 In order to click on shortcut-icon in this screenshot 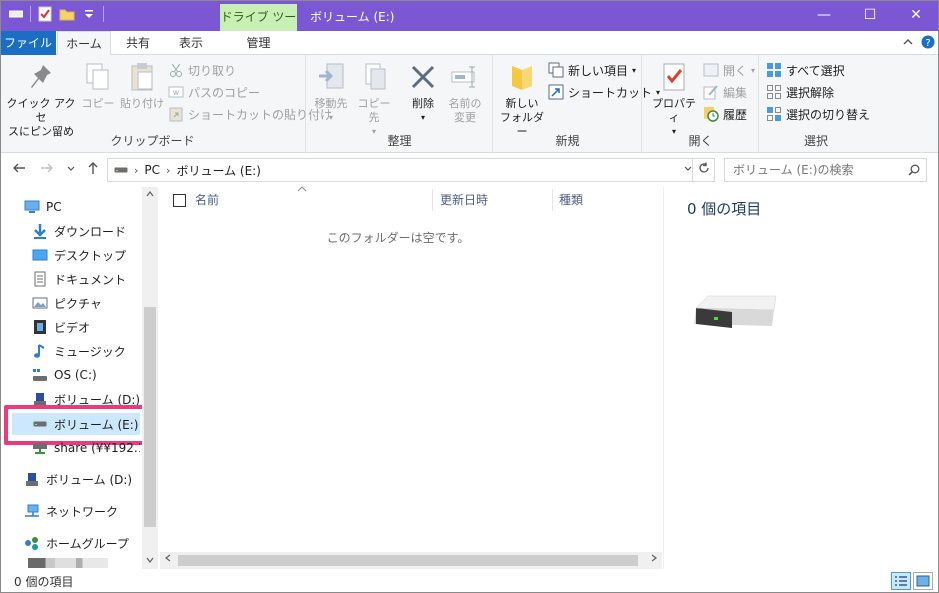, I will do `click(556, 92)`.